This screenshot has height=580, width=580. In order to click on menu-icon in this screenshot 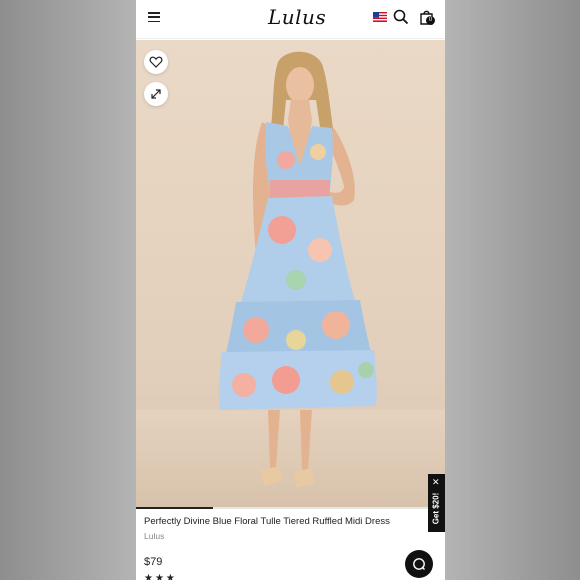, I will do `click(154, 17)`.